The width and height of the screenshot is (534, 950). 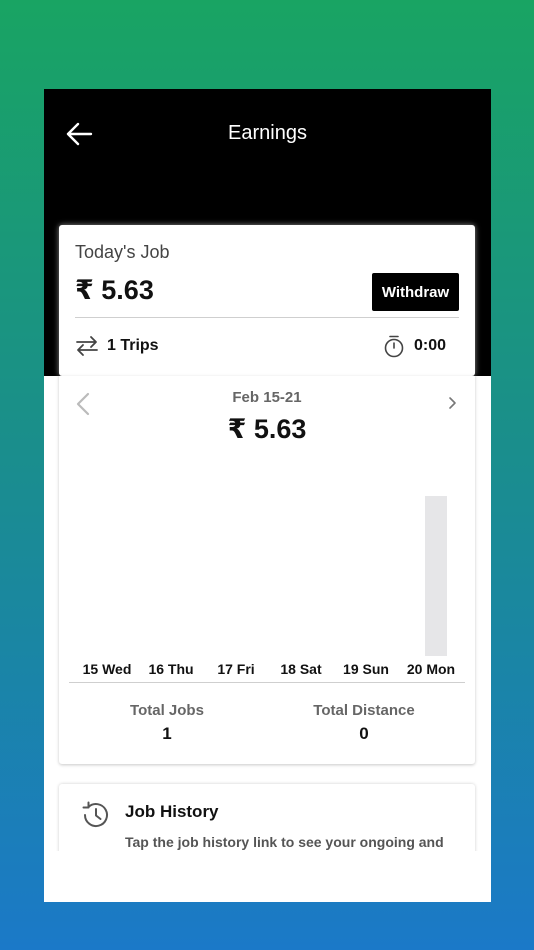 What do you see at coordinates (273, 671) in the screenshot?
I see `day-labels: 15 Wed 16 Thu 17 Fri 18 Sat 19 Sun 20 Mon` at bounding box center [273, 671].